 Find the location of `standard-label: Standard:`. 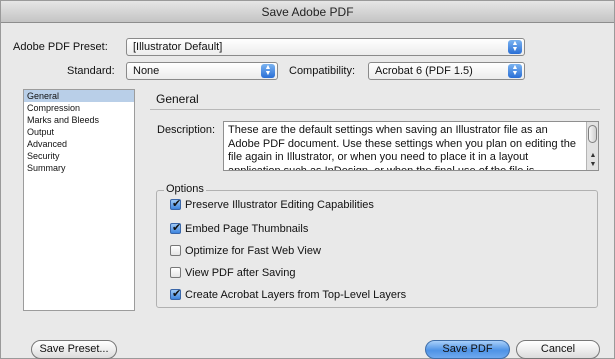

standard-label: Standard: is located at coordinates (91, 71).